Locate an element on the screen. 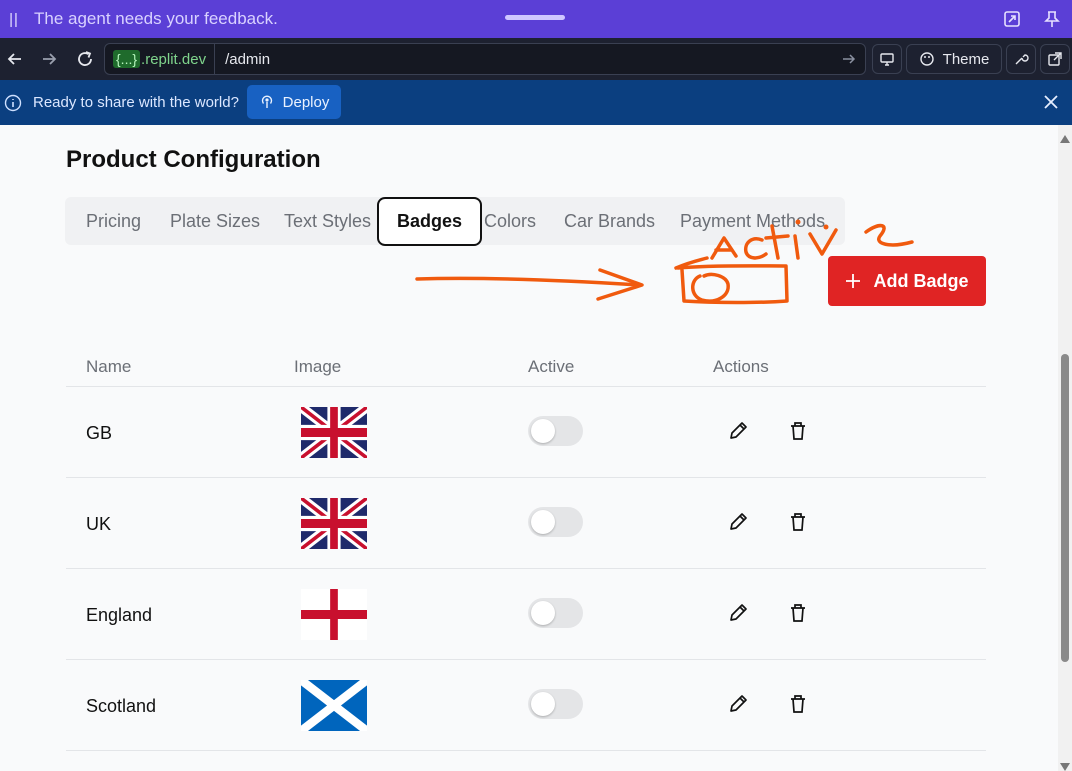 This screenshot has width=1072, height=771. badge-name: Scotland is located at coordinates (121, 706).